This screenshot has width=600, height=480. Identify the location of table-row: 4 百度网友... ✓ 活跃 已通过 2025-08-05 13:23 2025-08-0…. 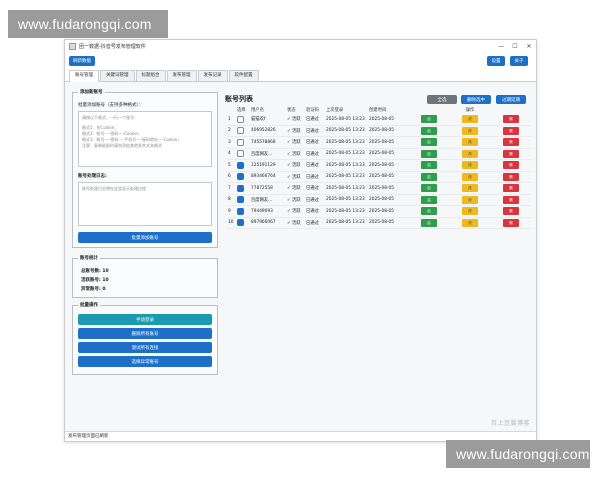
(379, 154).